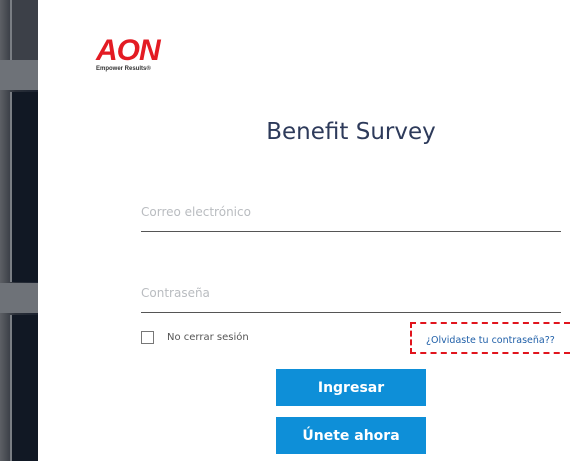  I want to click on page-title: Benefit Survey, so click(351, 132).